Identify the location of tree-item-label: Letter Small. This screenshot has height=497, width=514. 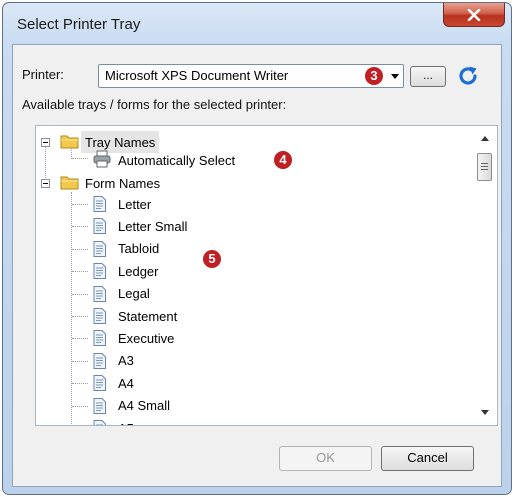
(153, 226).